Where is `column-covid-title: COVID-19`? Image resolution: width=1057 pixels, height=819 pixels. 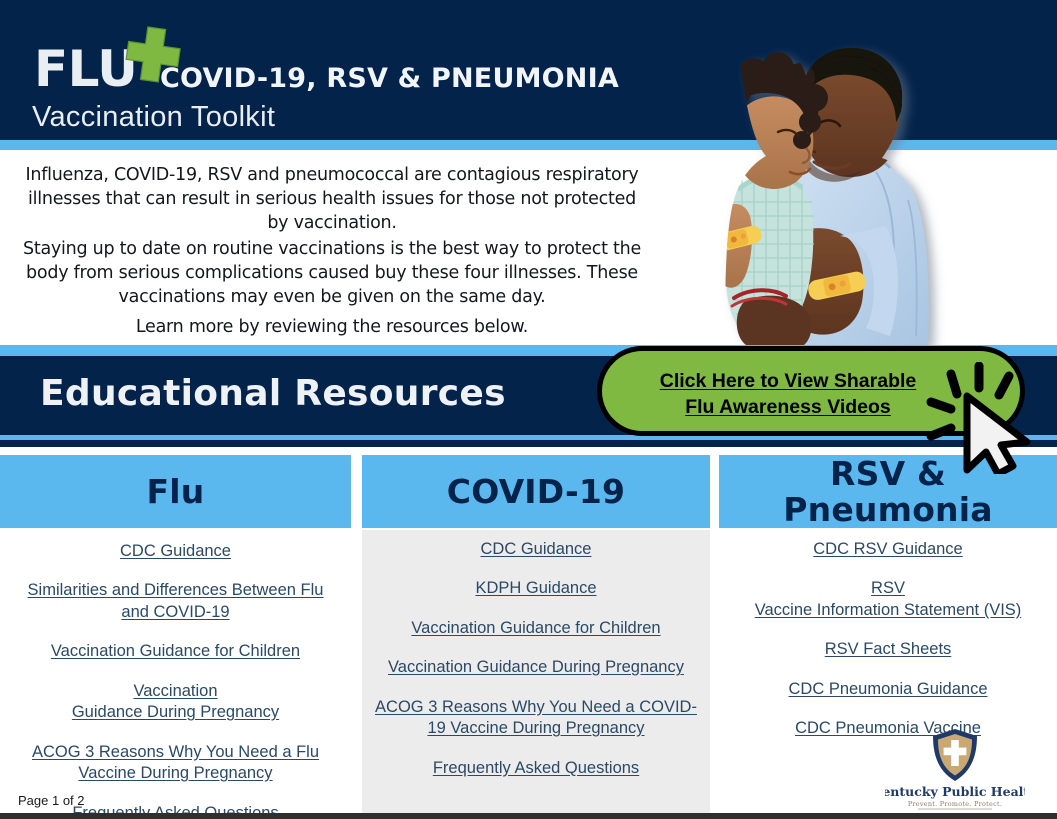 column-covid-title: COVID-19 is located at coordinates (536, 491).